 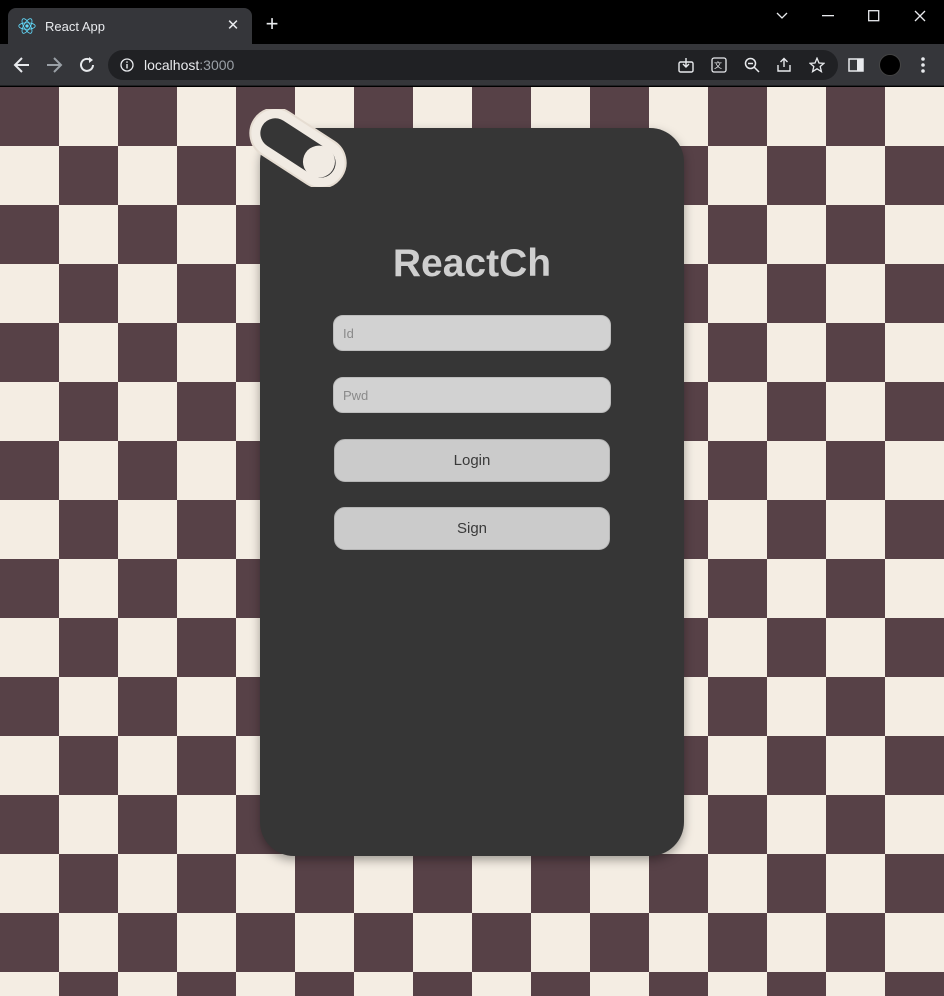 I want to click on url-text: localhost:3000, so click(x=189, y=65).